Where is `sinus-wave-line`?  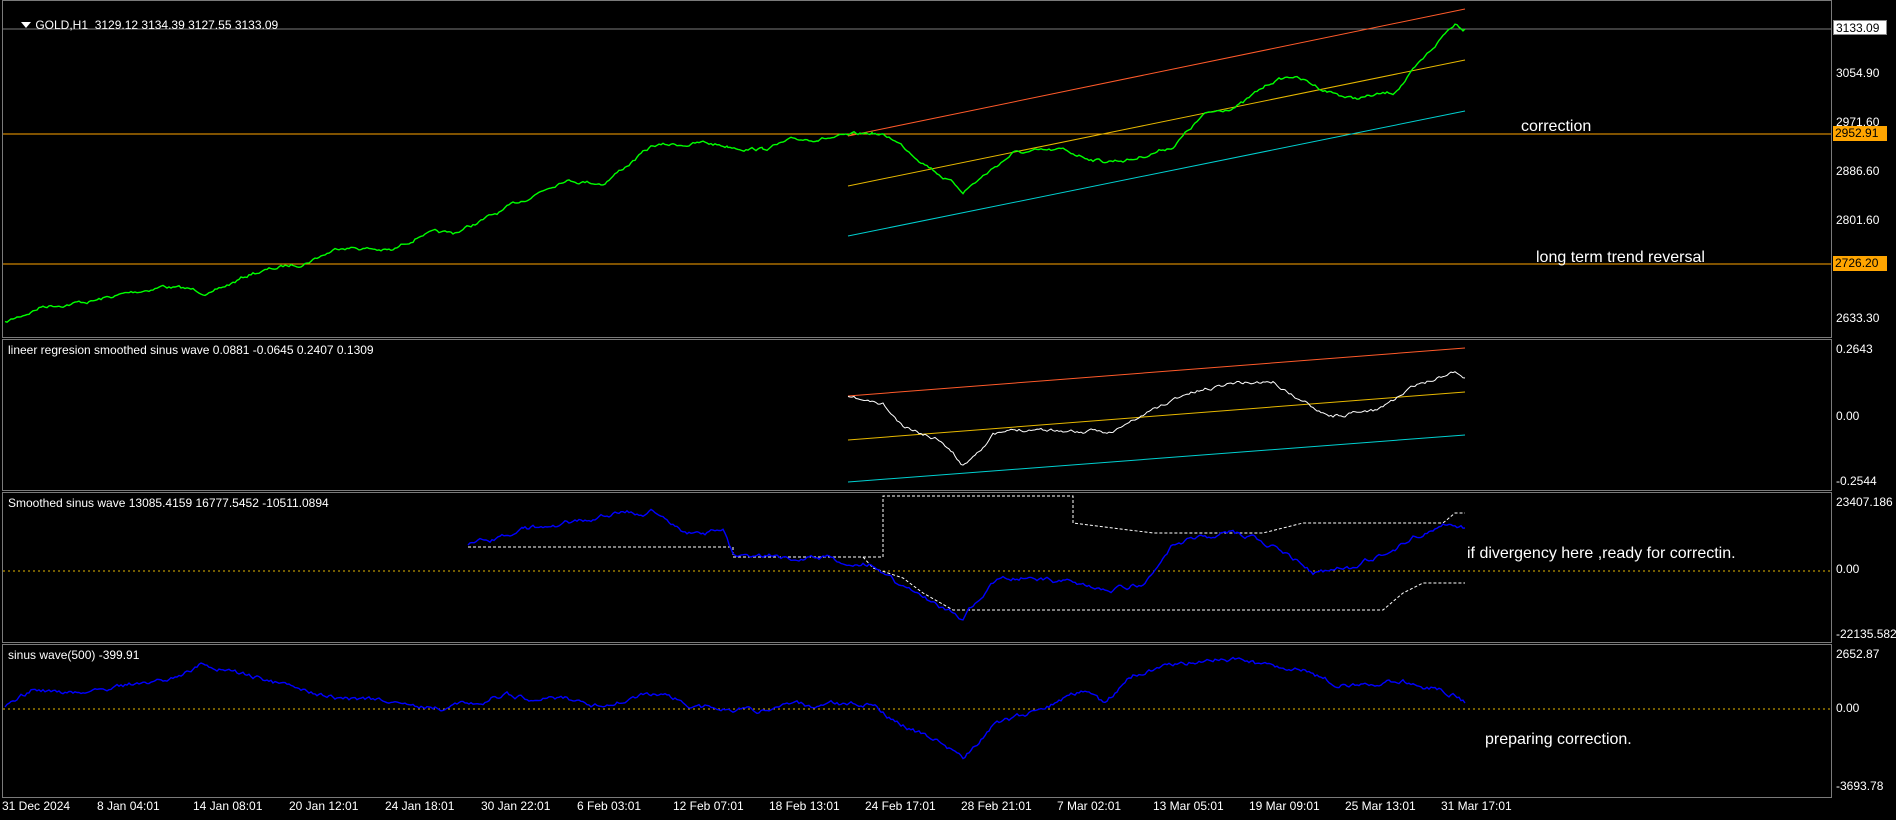 sinus-wave-line is located at coordinates (735, 708).